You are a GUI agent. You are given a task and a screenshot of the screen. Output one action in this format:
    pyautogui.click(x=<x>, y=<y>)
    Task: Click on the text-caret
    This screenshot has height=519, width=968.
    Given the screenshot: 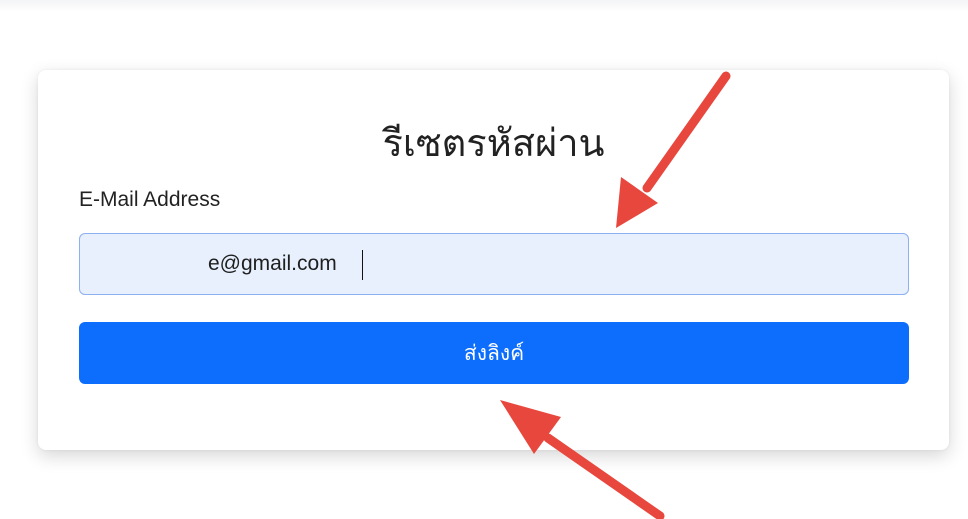 What is the action you would take?
    pyautogui.click(x=362, y=265)
    